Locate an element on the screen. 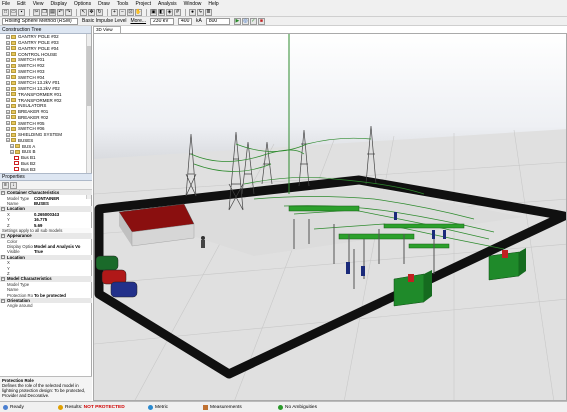  paste-icon: ▤ is located at coordinates (52, 12).